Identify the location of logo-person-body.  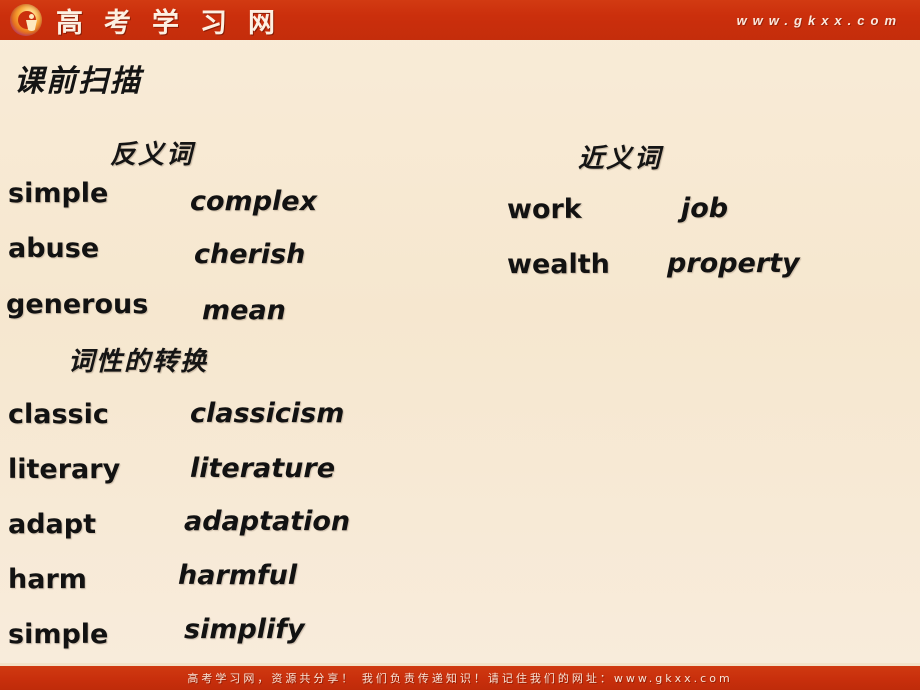
(31, 25).